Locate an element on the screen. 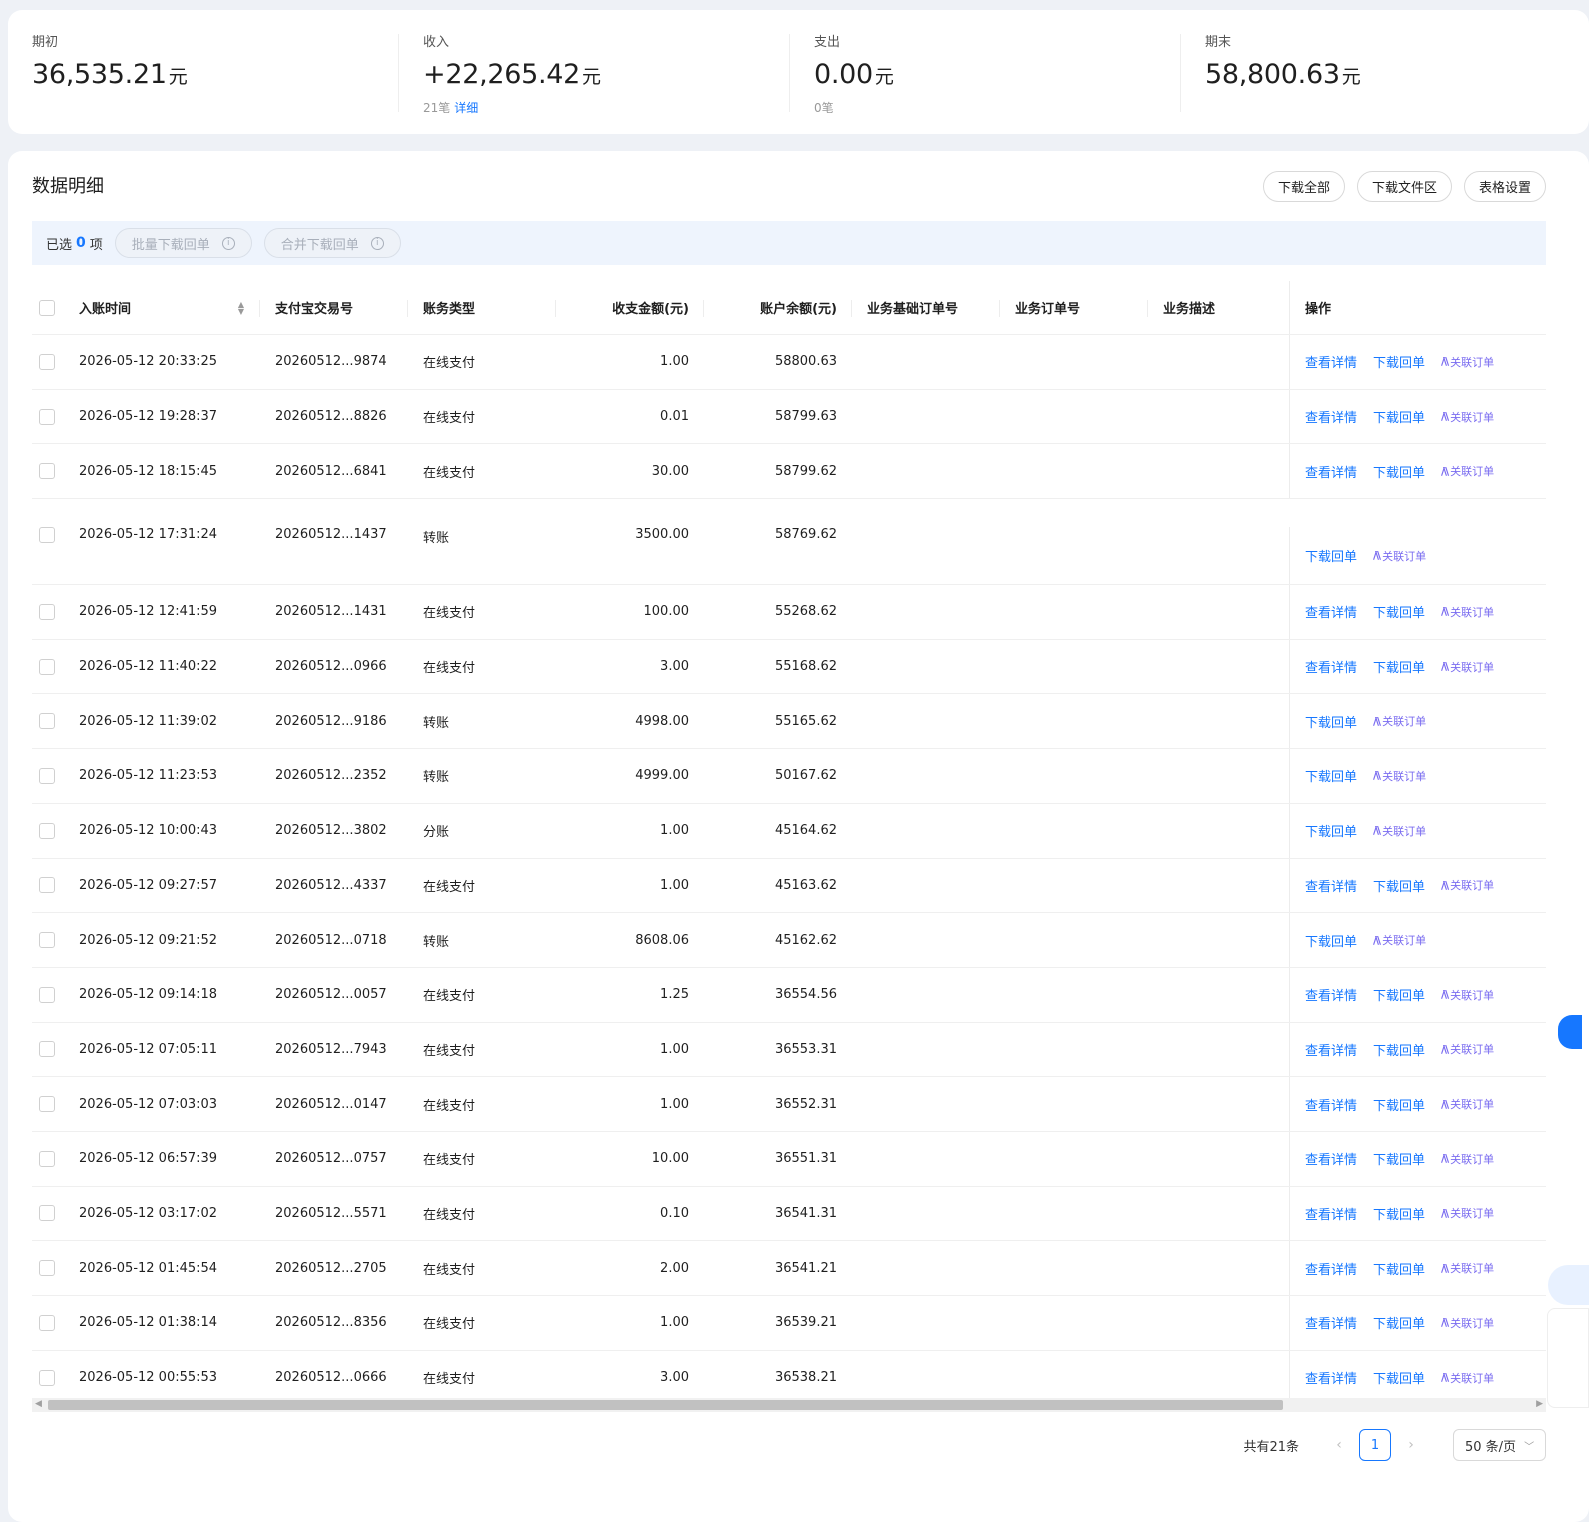 This screenshot has width=1589, height=1522. row-select-cell is located at coordinates (55, 1268).